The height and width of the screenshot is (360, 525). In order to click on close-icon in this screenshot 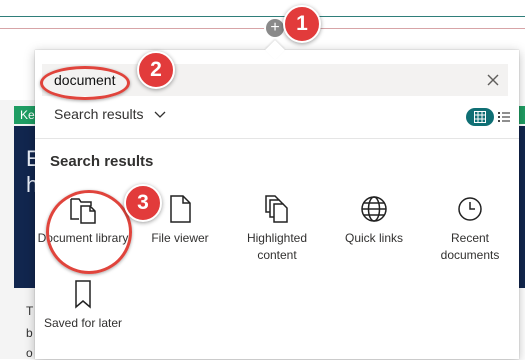, I will do `click(493, 80)`.